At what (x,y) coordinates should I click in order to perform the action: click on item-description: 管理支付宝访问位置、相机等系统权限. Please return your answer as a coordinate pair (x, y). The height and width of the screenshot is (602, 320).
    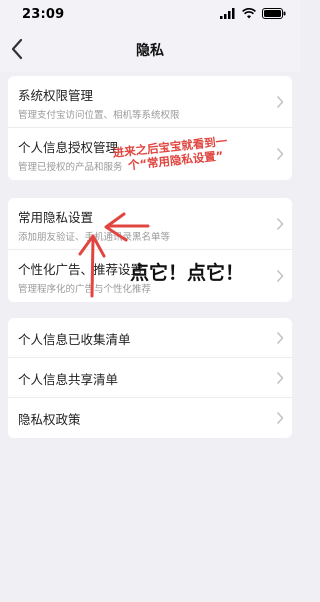
    Looking at the image, I should click on (99, 115).